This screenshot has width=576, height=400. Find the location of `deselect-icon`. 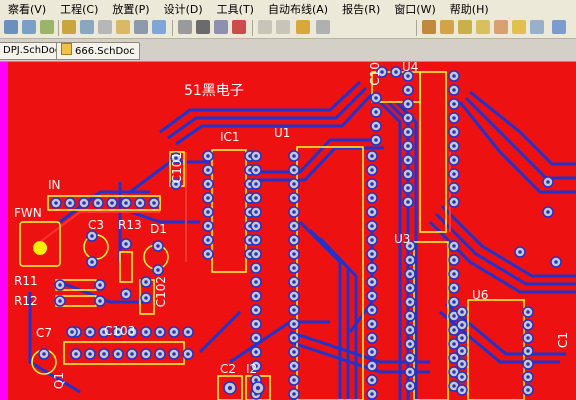

deselect-icon is located at coordinates (221, 27).